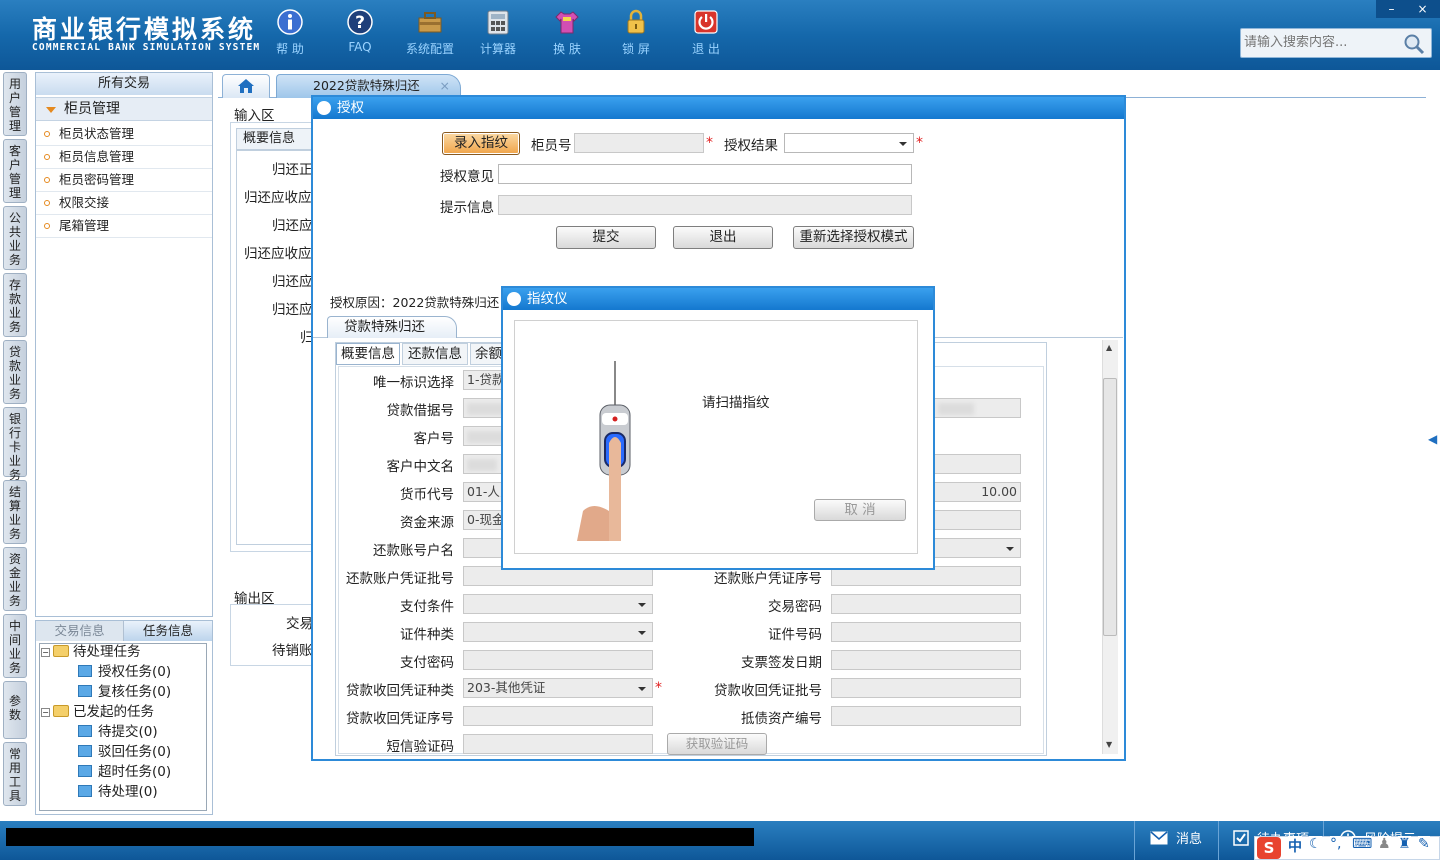 The height and width of the screenshot is (860, 1440). Describe the element at coordinates (514, 299) in the screenshot. I see `app-icon` at that location.